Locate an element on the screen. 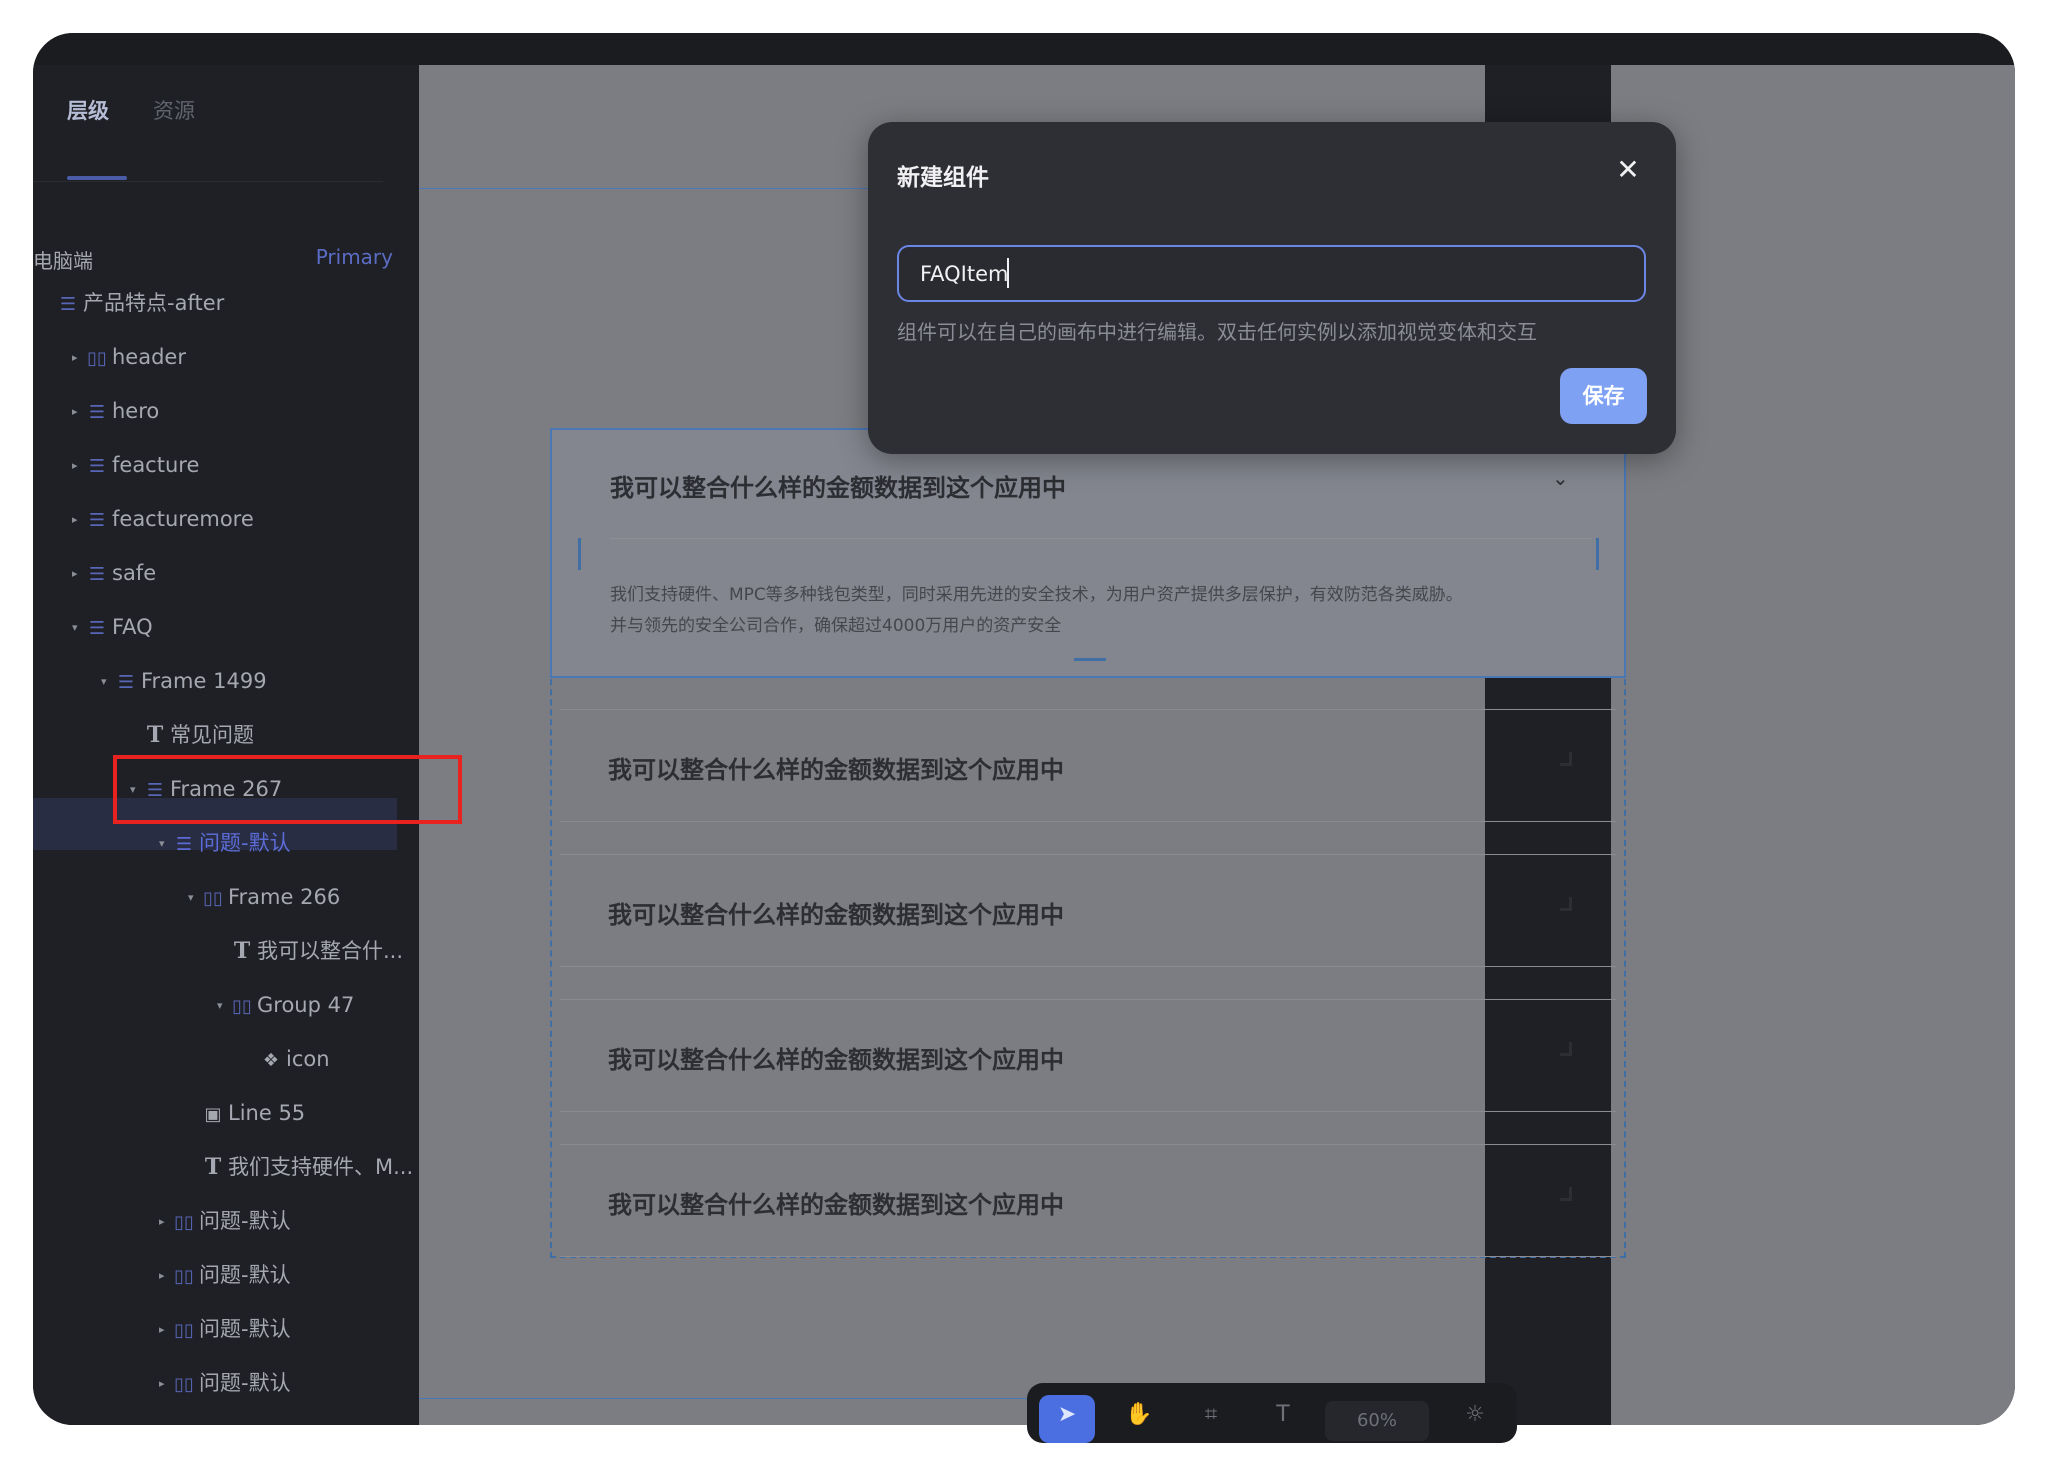  layer-row: ▾ ☰ FAQ is located at coordinates (112, 627).